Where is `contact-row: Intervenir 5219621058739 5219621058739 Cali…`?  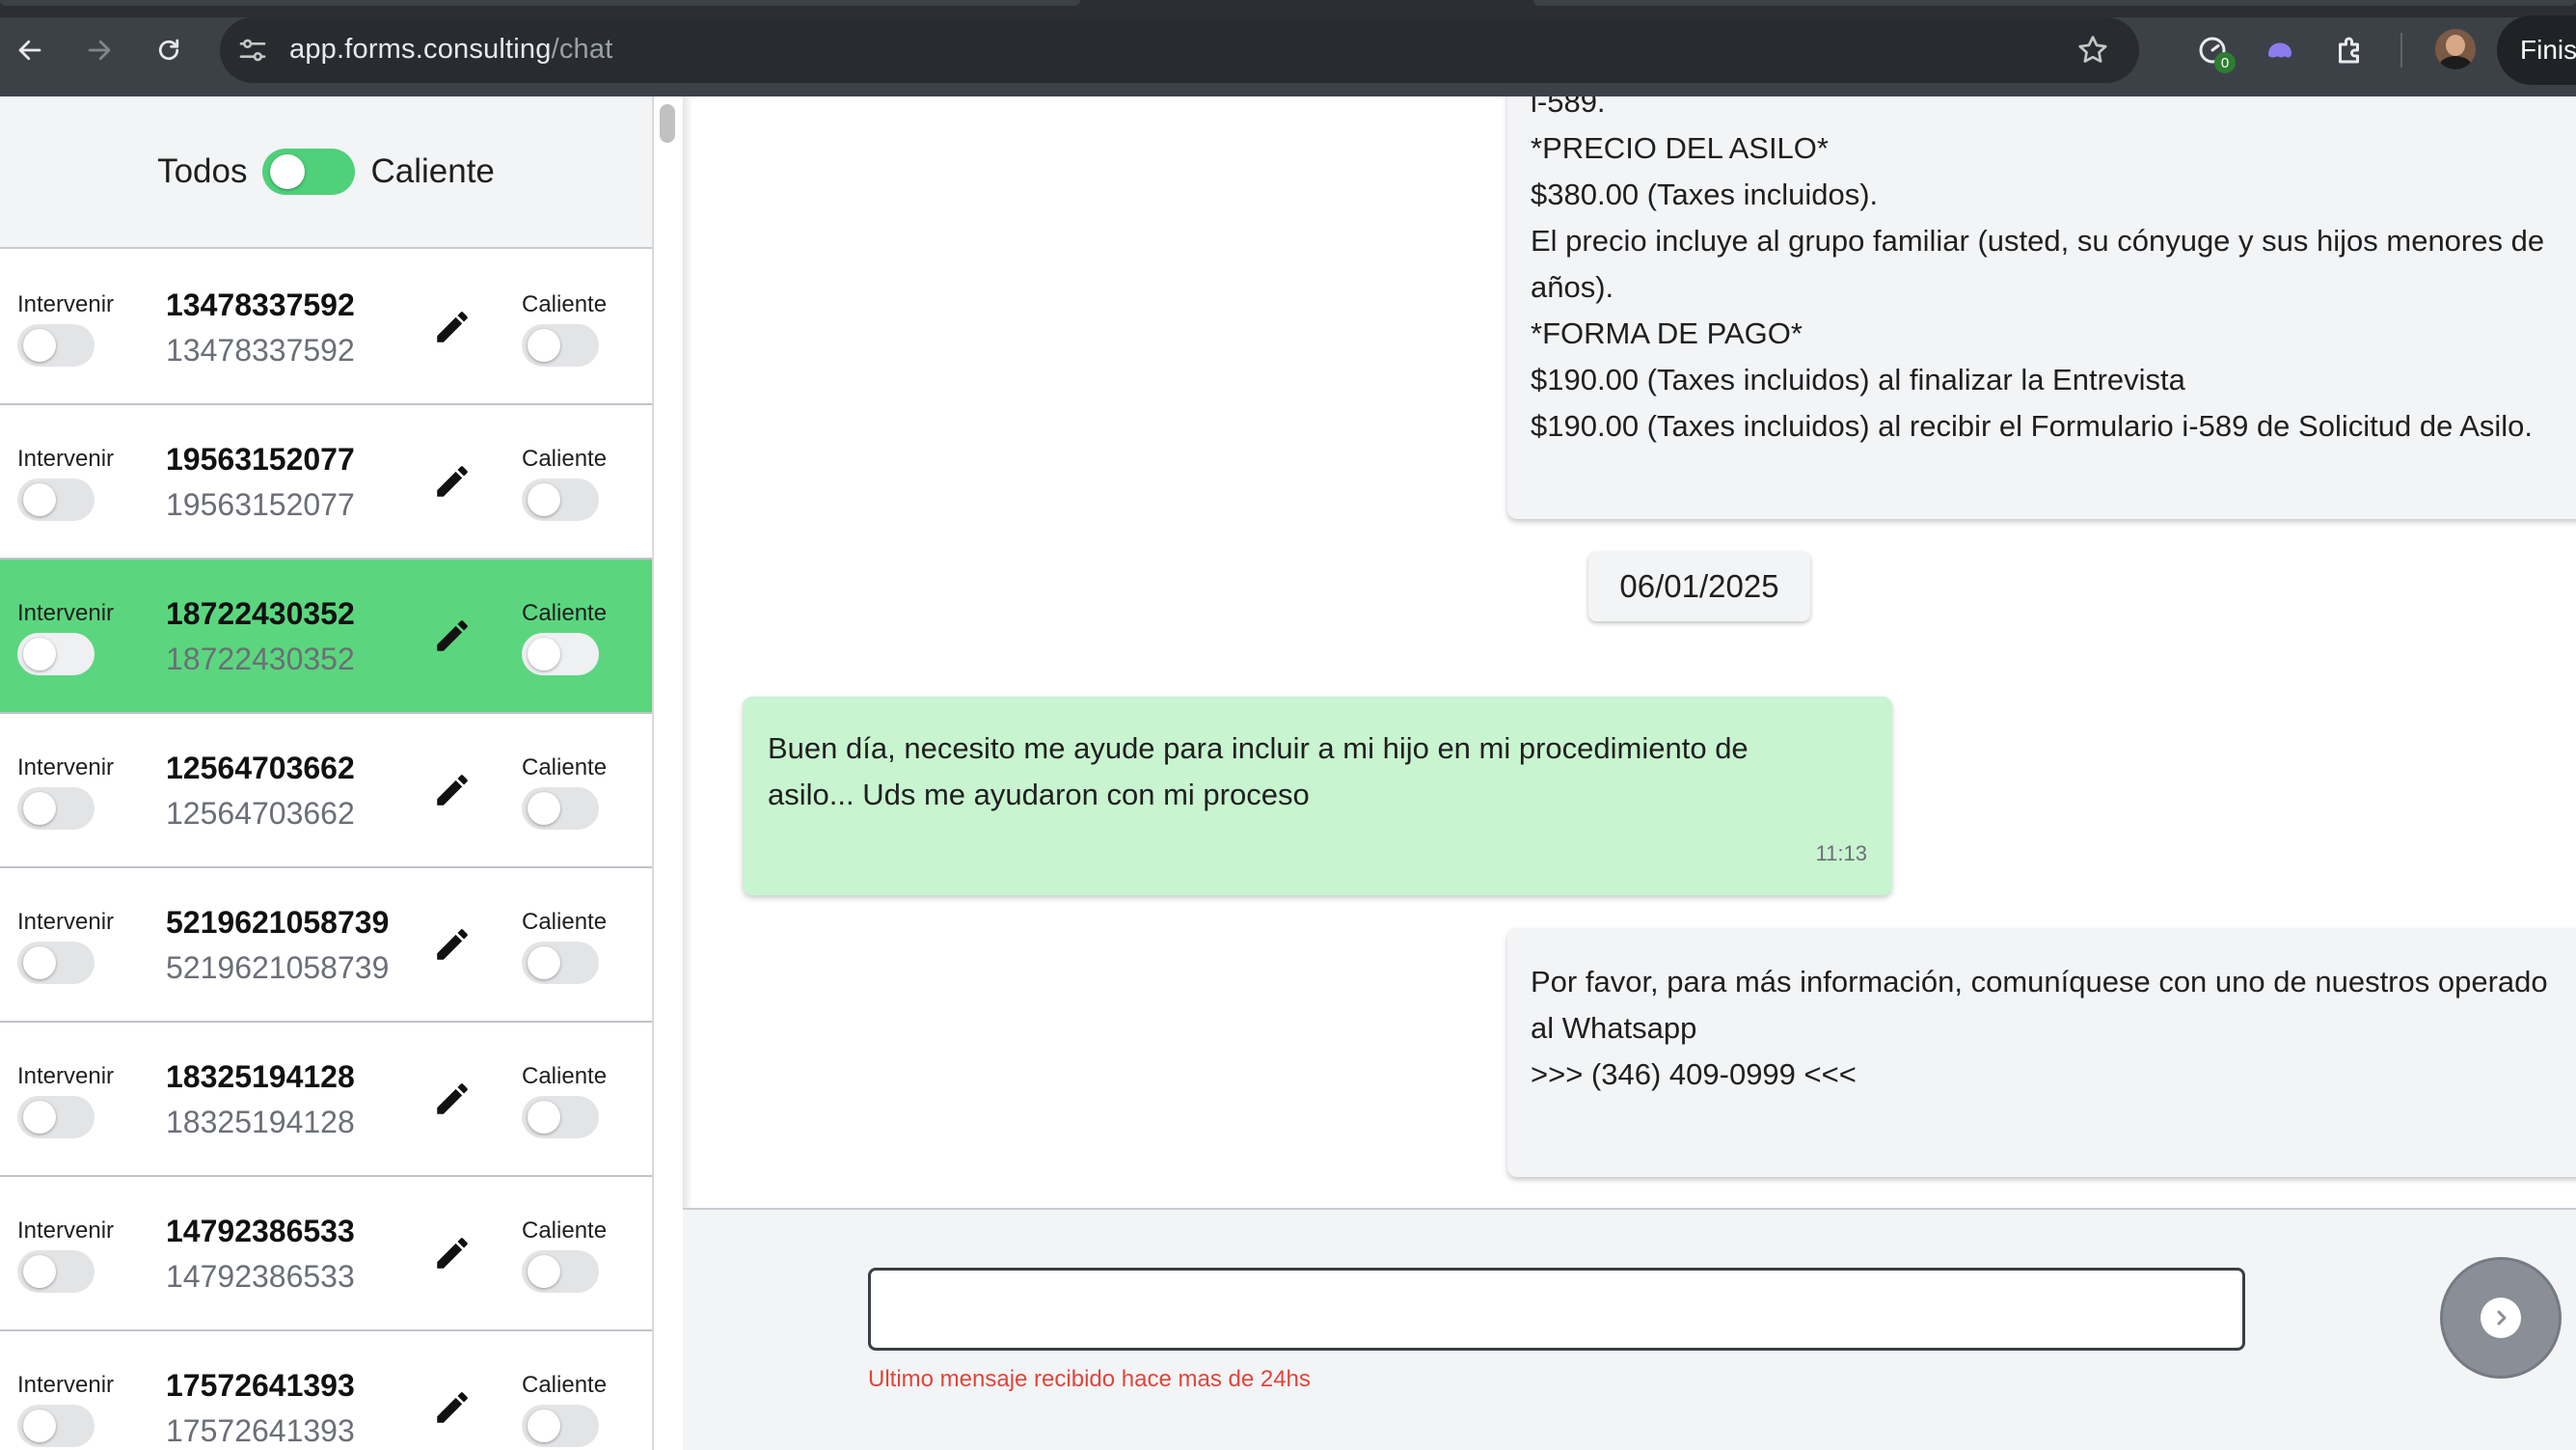
contact-row: Intervenir 5219621058739 5219621058739 Cali… is located at coordinates (326, 945).